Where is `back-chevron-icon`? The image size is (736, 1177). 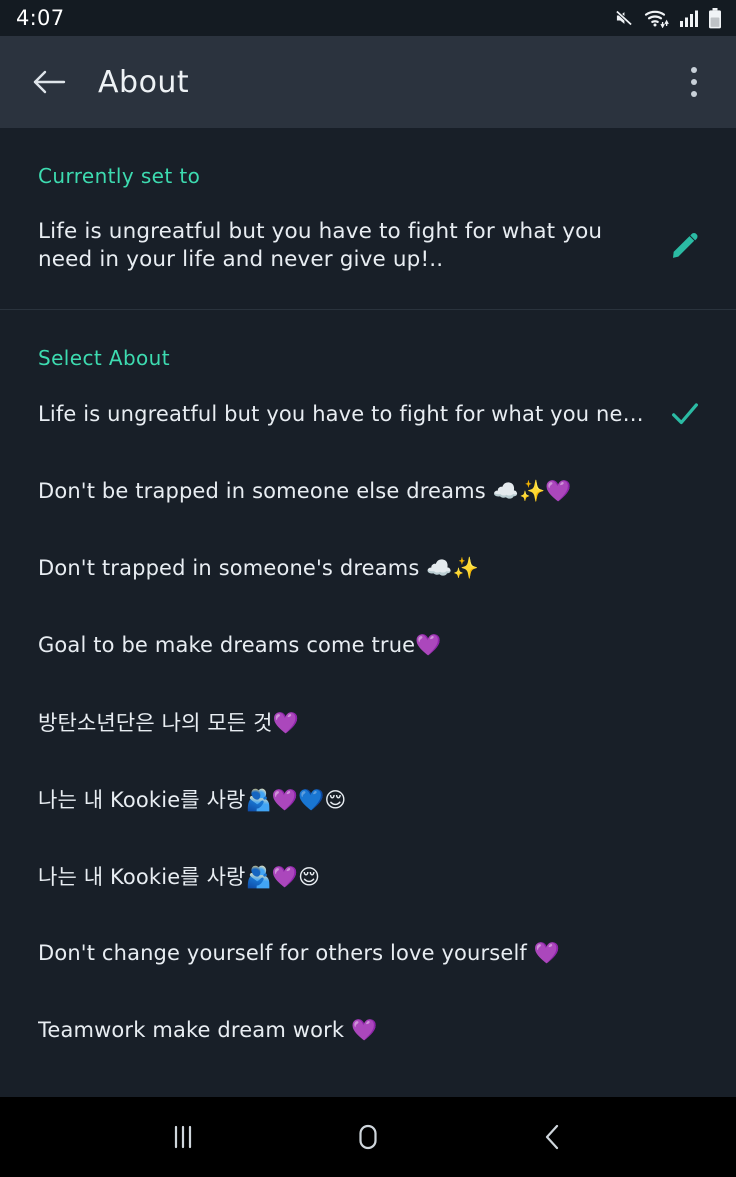 back-chevron-icon is located at coordinates (553, 1137).